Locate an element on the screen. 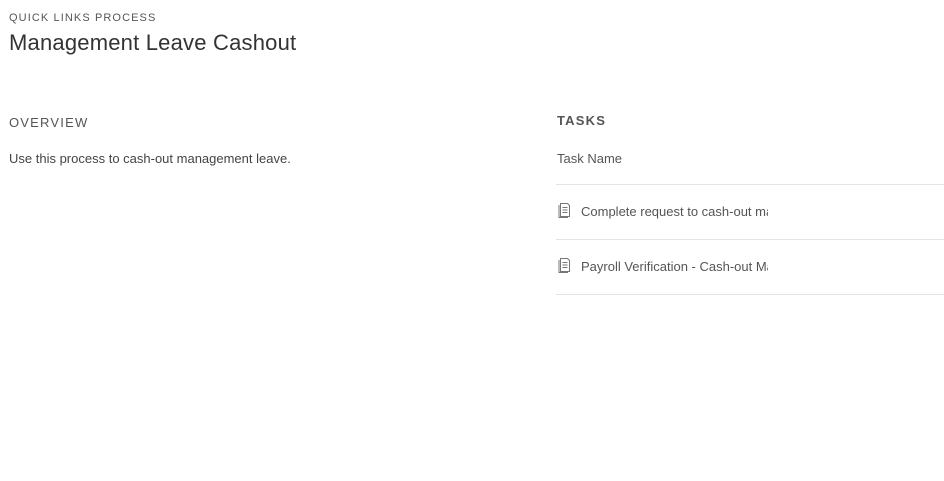  tasks-heading: TASKS is located at coordinates (582, 120).